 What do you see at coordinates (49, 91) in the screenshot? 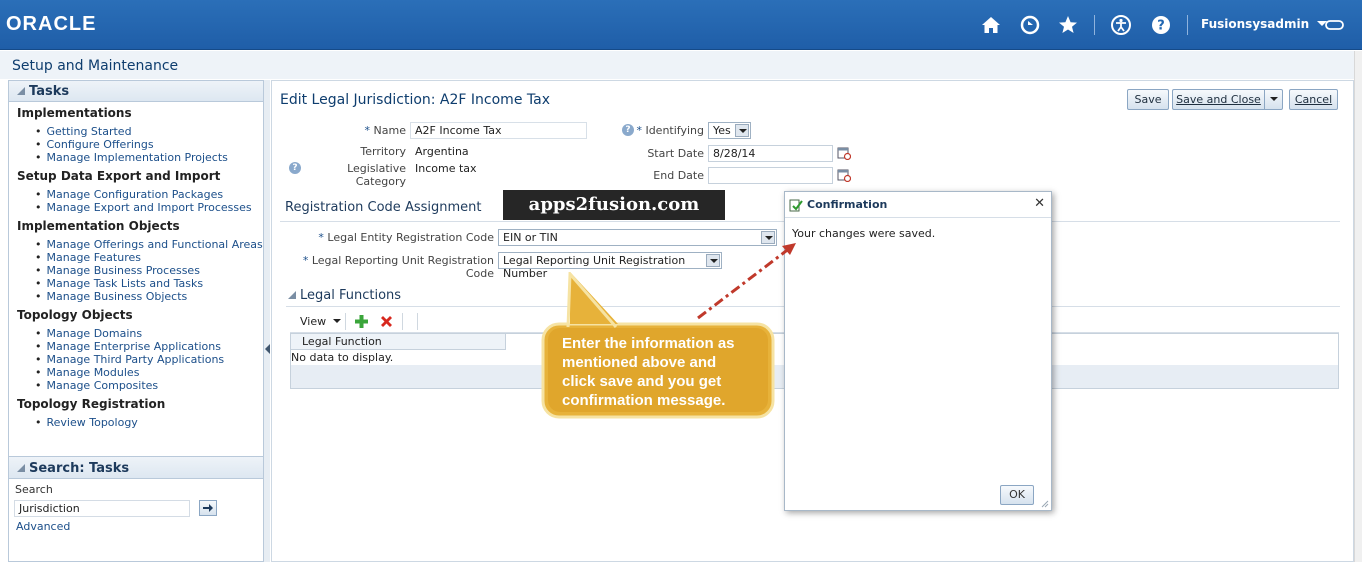
I see `tasks-title: Tasks` at bounding box center [49, 91].